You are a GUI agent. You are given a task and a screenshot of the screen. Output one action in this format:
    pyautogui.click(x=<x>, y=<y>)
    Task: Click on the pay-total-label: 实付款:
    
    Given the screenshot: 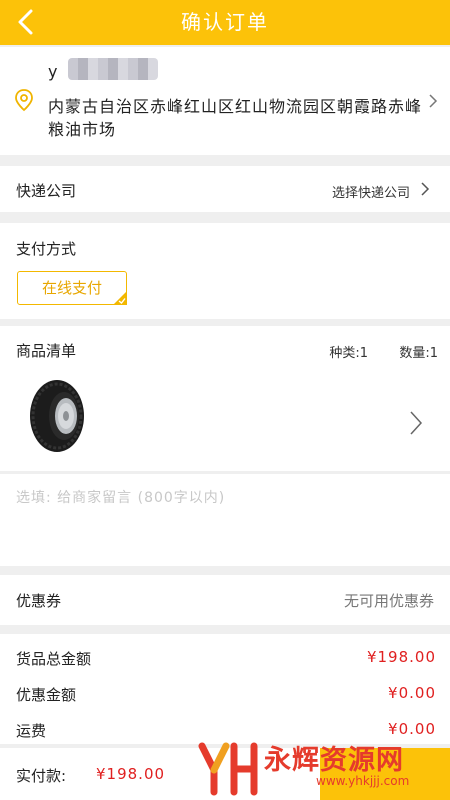 What is the action you would take?
    pyautogui.click(x=41, y=776)
    